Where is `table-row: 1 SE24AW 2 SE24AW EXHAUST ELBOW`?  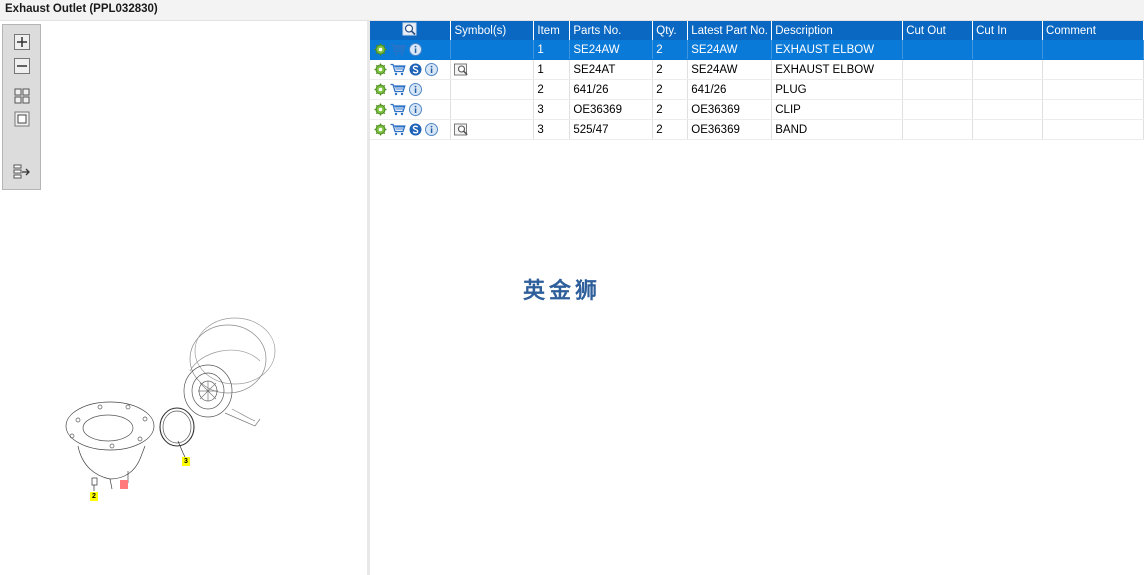 table-row: 1 SE24AW 2 SE24AW EXHAUST ELBOW is located at coordinates (757, 50).